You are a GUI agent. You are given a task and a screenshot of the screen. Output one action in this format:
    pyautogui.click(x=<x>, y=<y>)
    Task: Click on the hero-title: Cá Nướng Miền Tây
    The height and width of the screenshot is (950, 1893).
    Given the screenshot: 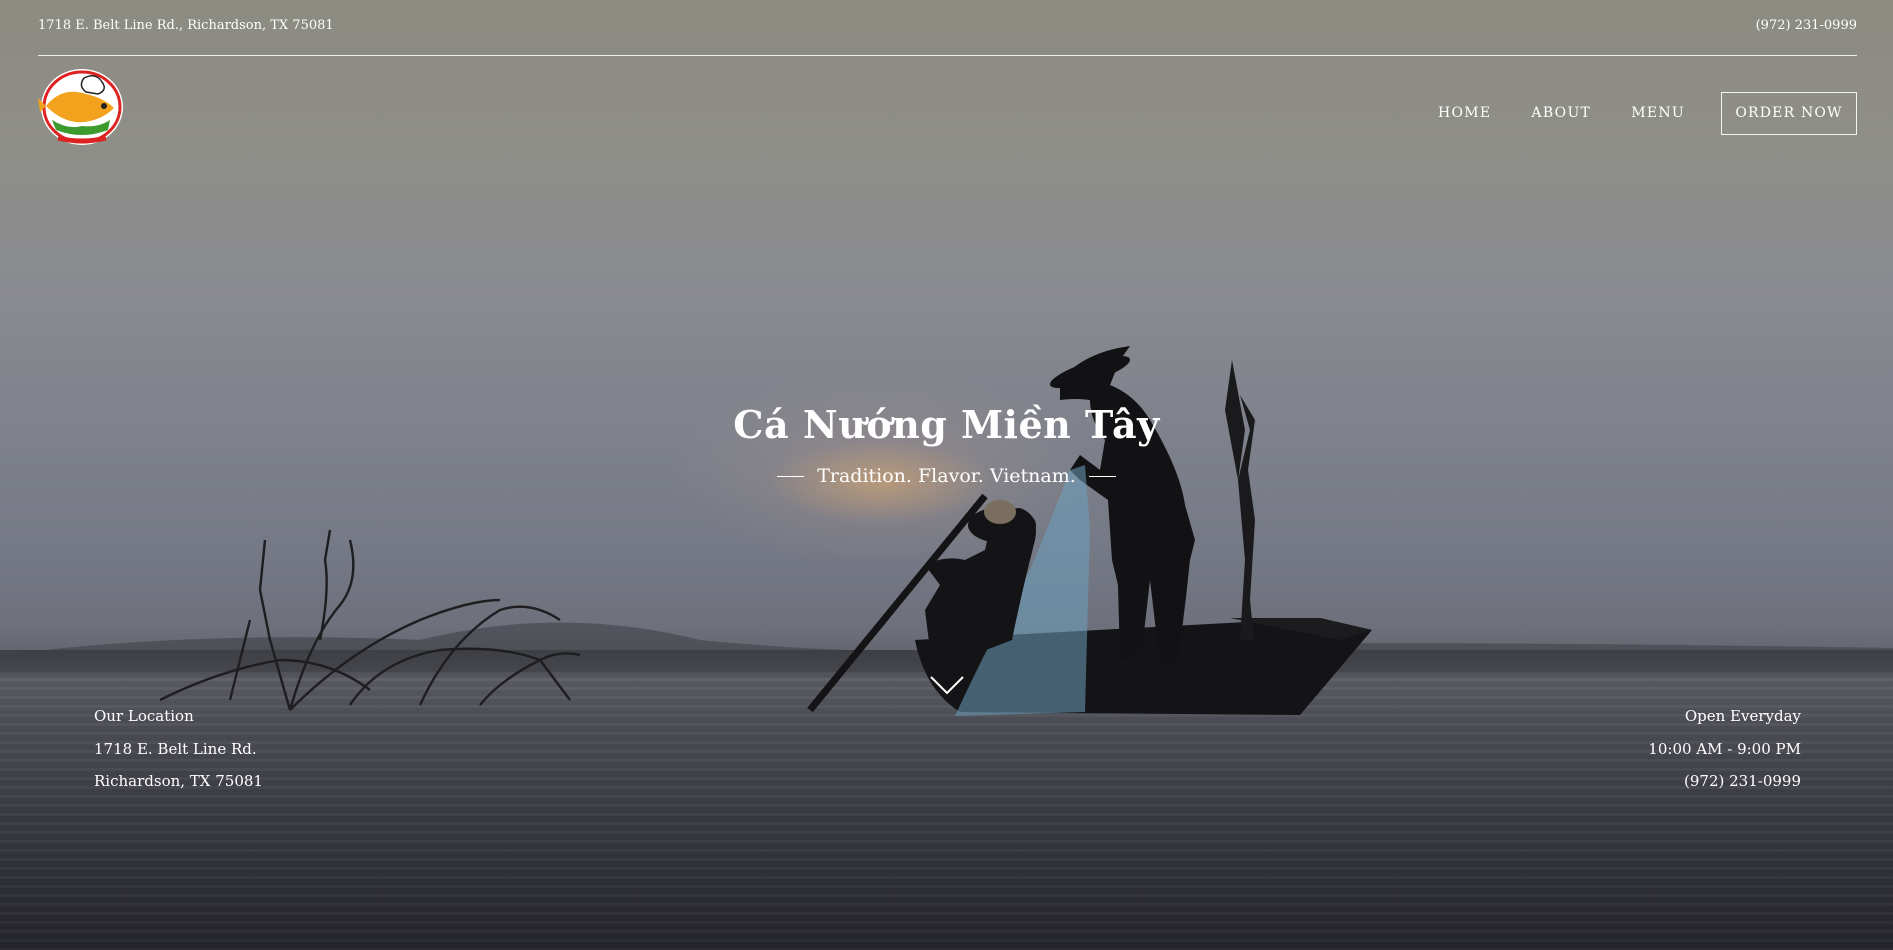 What is the action you would take?
    pyautogui.click(x=946, y=424)
    